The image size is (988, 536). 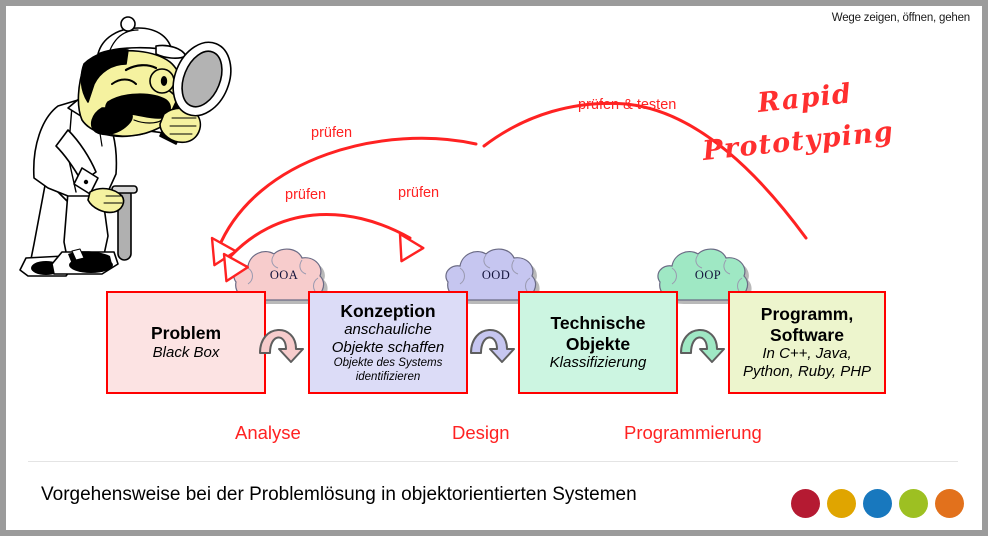 What do you see at coordinates (492, 336) in the screenshot?
I see `connector-arrow-design-to-technik` at bounding box center [492, 336].